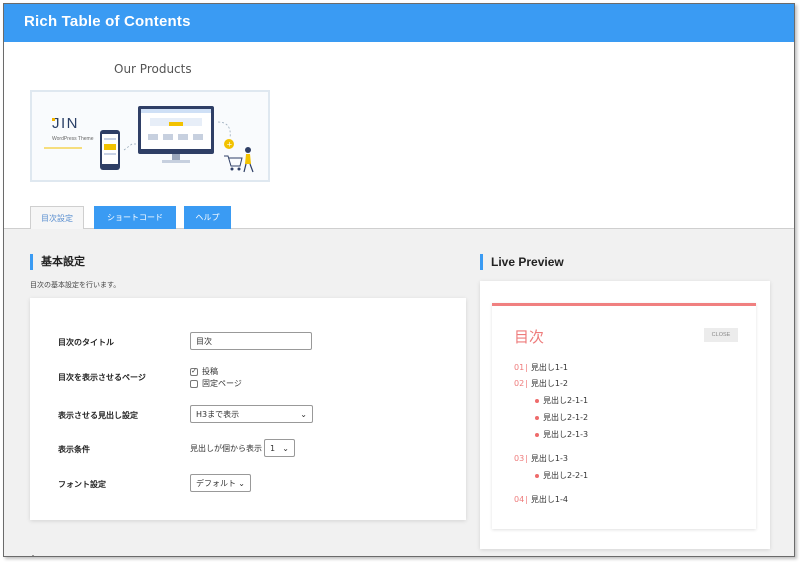 This screenshot has height=562, width=800. What do you see at coordinates (135, 217) in the screenshot?
I see `tab-shortcode: ショートコード` at bounding box center [135, 217].